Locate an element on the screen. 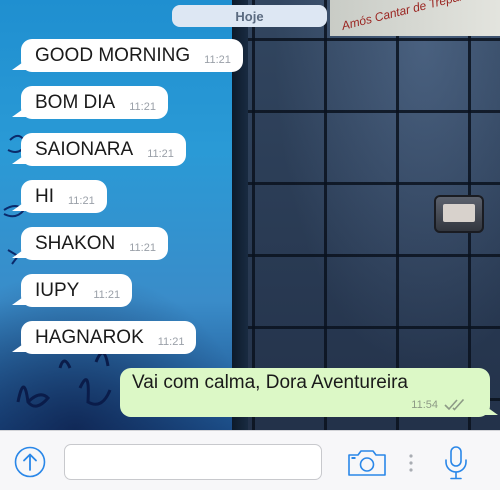 The height and width of the screenshot is (490, 500). incoming-message: SHAKON 11:21 is located at coordinates (94, 243).